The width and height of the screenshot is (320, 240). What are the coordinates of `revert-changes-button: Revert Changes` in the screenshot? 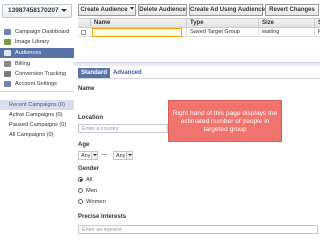 It's located at (292, 10).